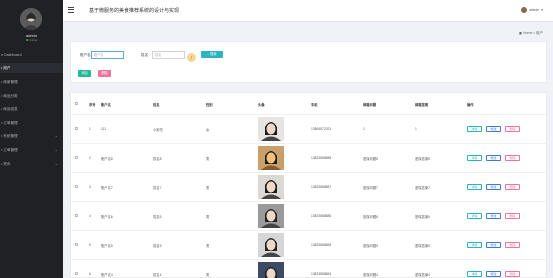 This screenshot has width=553, height=278. I want to click on top-user-menu: admin ▾, so click(532, 10).